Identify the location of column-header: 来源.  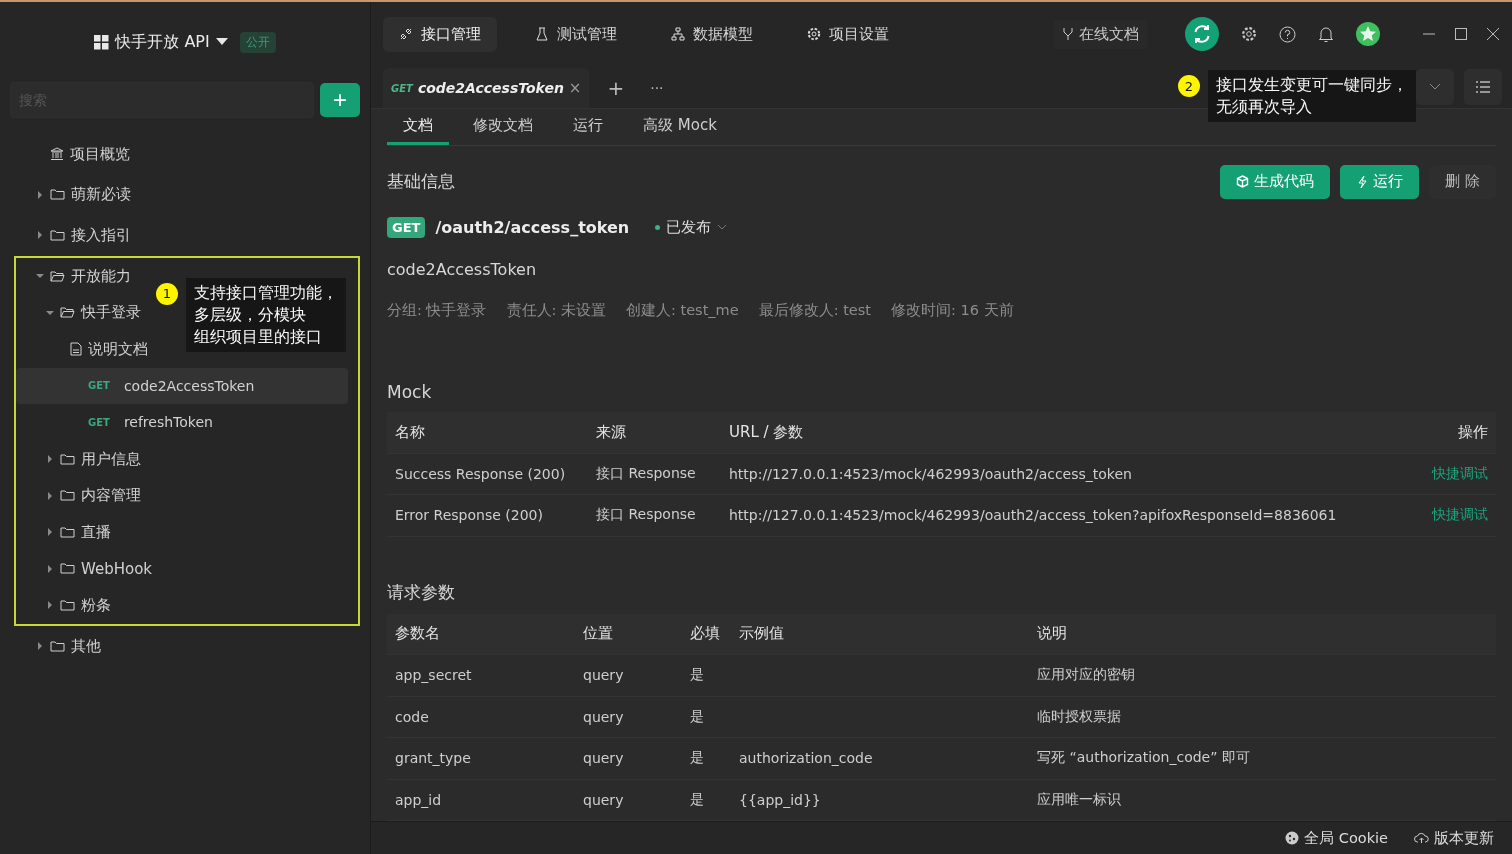
(611, 432).